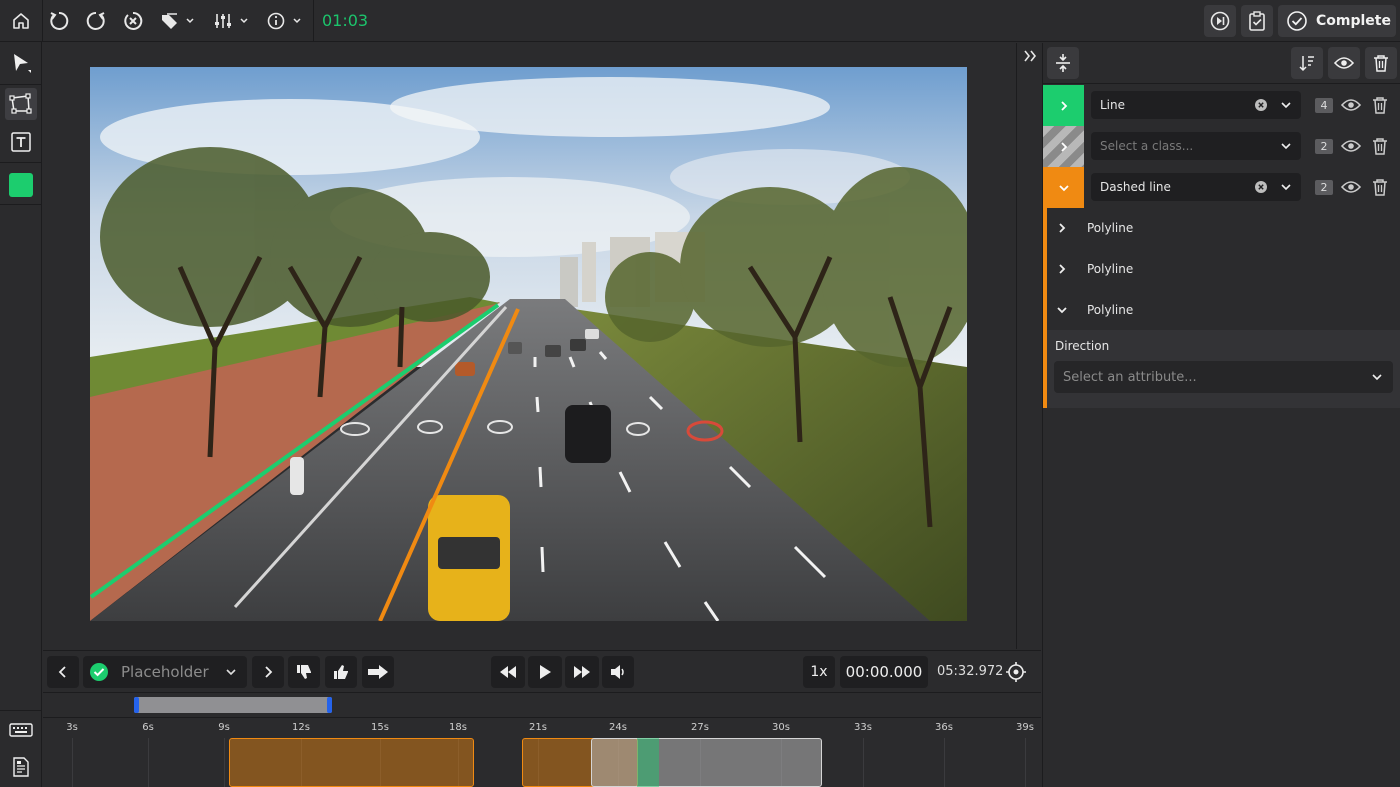  What do you see at coordinates (21, 21) in the screenshot?
I see `home-icon` at bounding box center [21, 21].